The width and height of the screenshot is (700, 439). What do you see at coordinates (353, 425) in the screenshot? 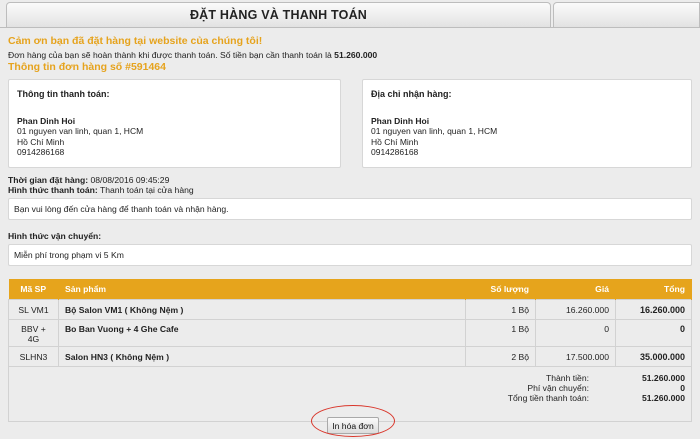
I see `print-invoice-button: In hóa đơn` at bounding box center [353, 425].